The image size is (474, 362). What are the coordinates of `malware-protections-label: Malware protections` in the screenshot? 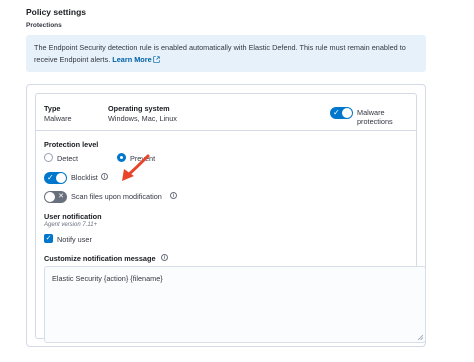 It's located at (375, 117).